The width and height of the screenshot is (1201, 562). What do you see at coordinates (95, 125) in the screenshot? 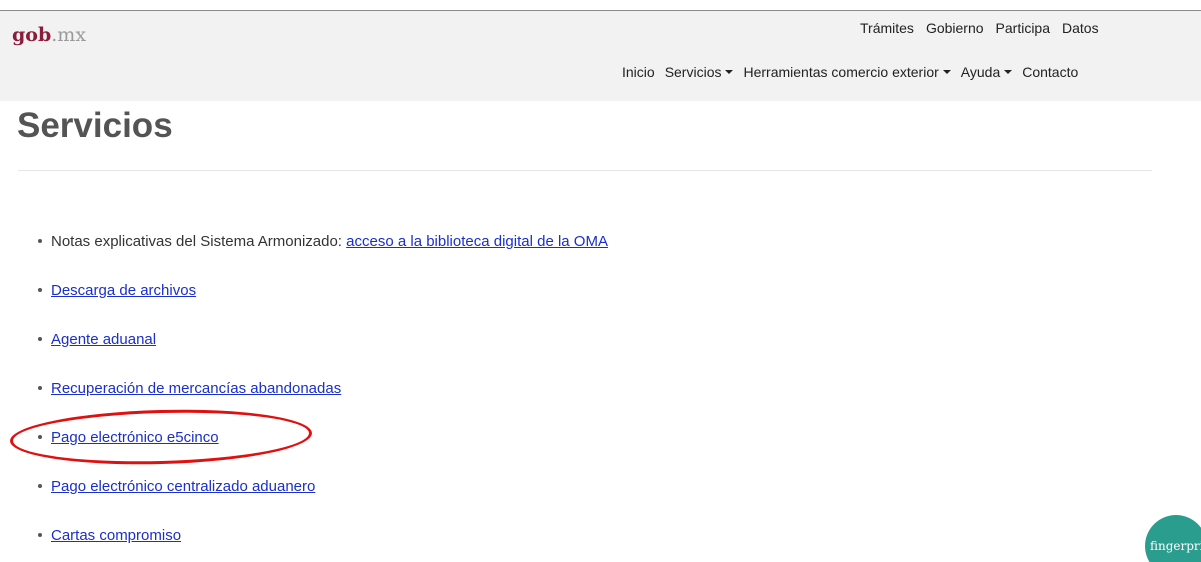
I see `page-title: Servicios` at bounding box center [95, 125].